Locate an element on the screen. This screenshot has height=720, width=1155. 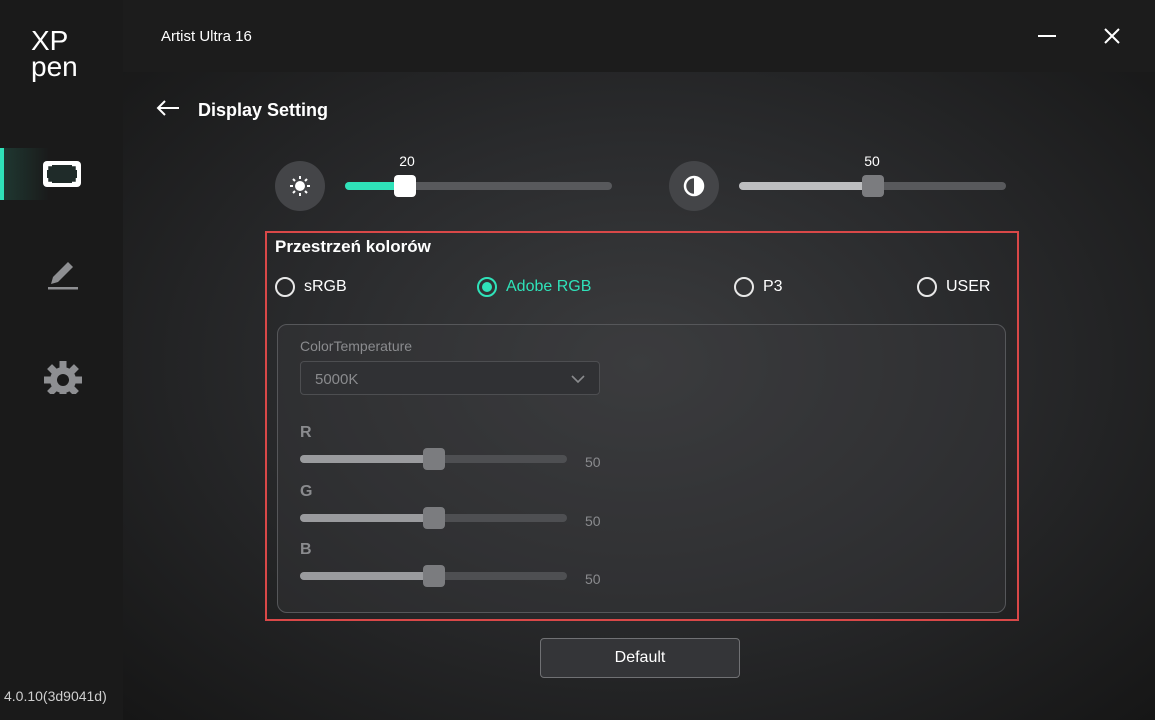
blue-fill is located at coordinates (367, 576).